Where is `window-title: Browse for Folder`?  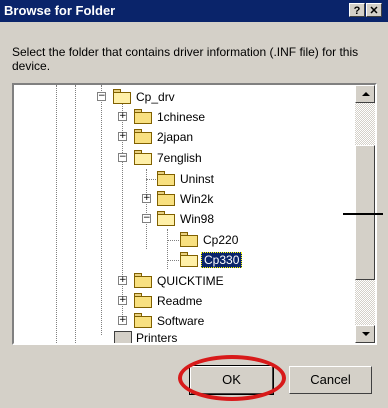
window-title: Browse for Folder is located at coordinates (60, 10).